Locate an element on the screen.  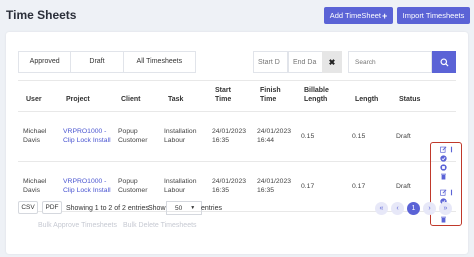
import-timesheets-label: Import Timesheets is located at coordinates (433, 15).